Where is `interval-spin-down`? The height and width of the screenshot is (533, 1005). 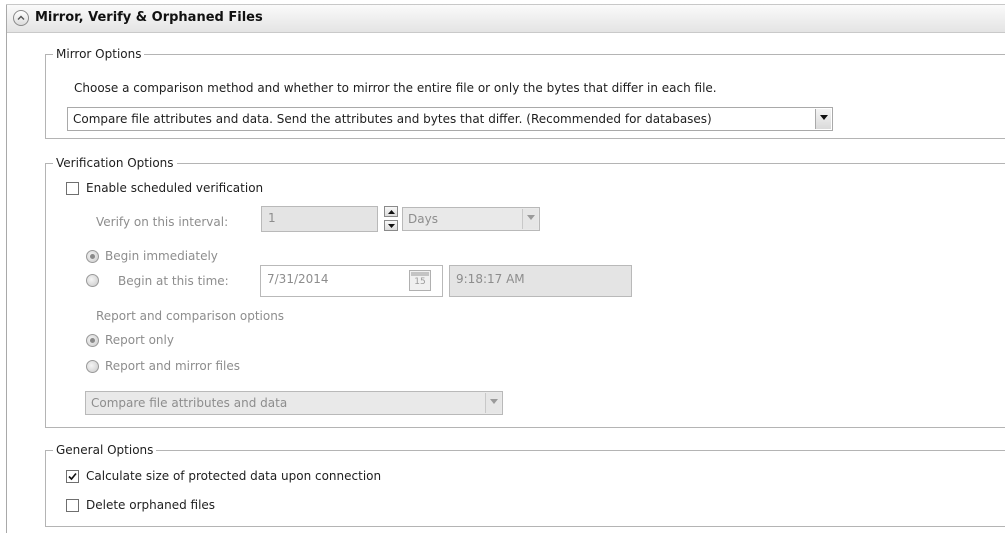
interval-spin-down is located at coordinates (391, 225).